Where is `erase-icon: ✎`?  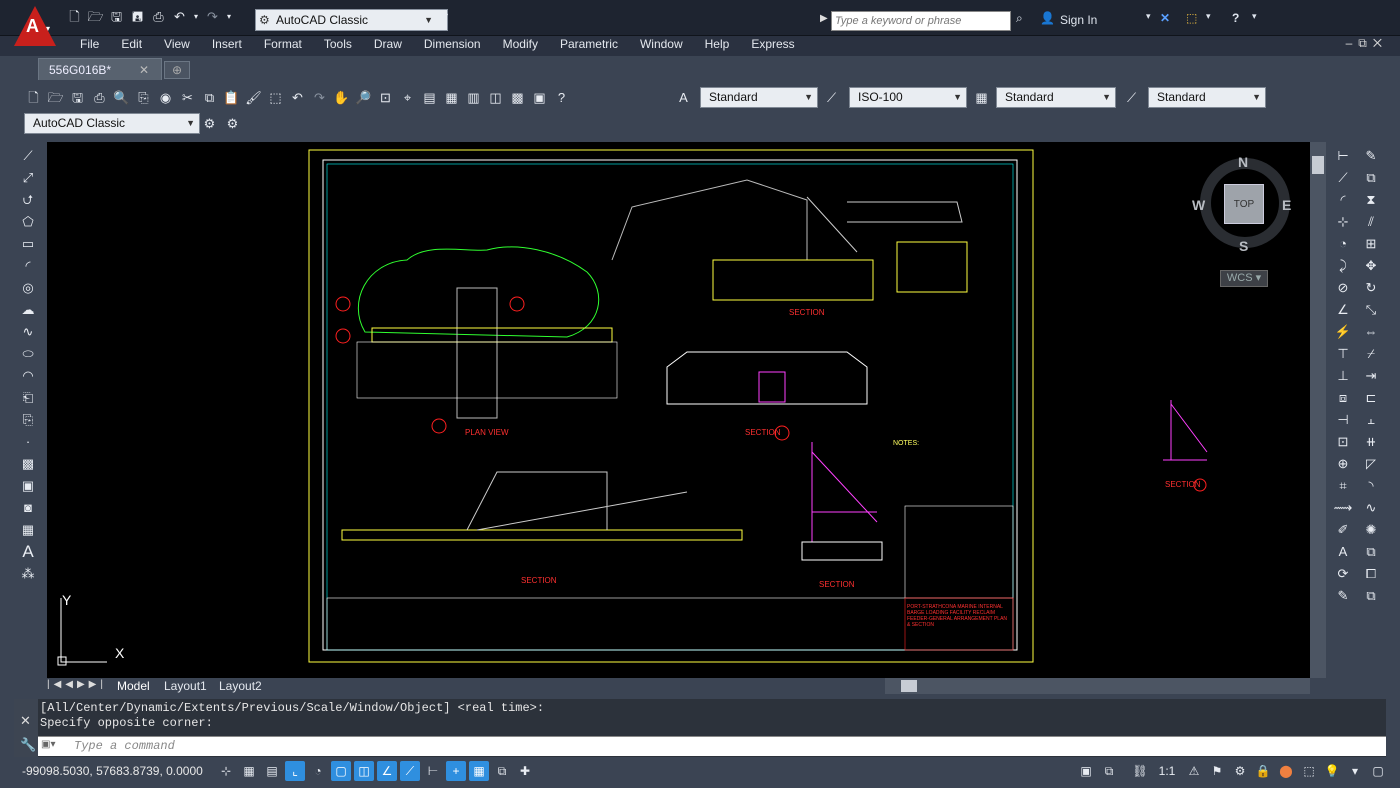
erase-icon: ✎ is located at coordinates (1371, 155).